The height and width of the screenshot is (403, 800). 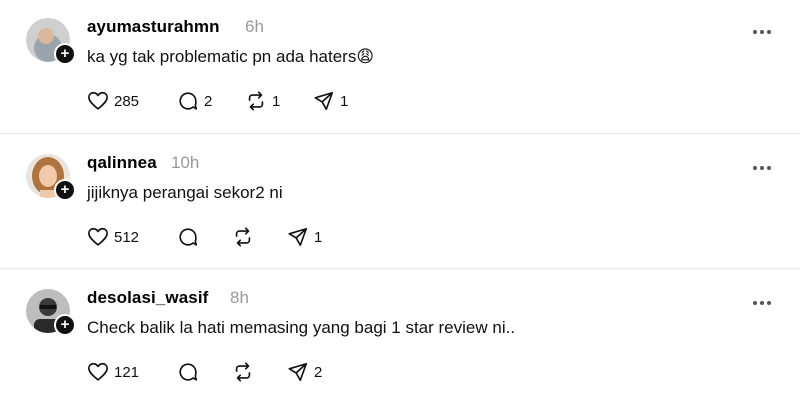 I want to click on like-button: 121, so click(x=113, y=372).